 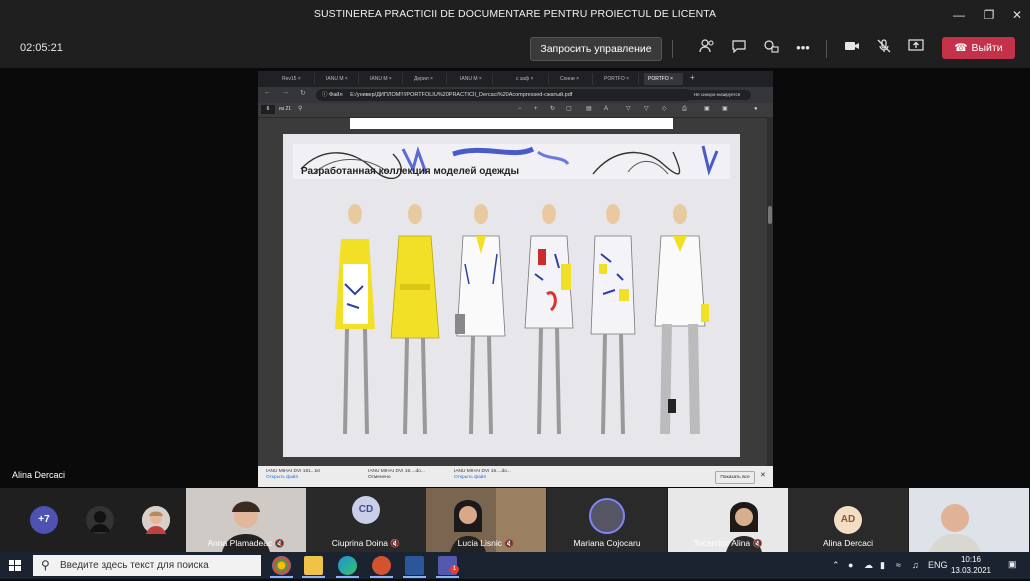 What do you see at coordinates (414, 565) in the screenshot?
I see `word-icon` at bounding box center [414, 565].